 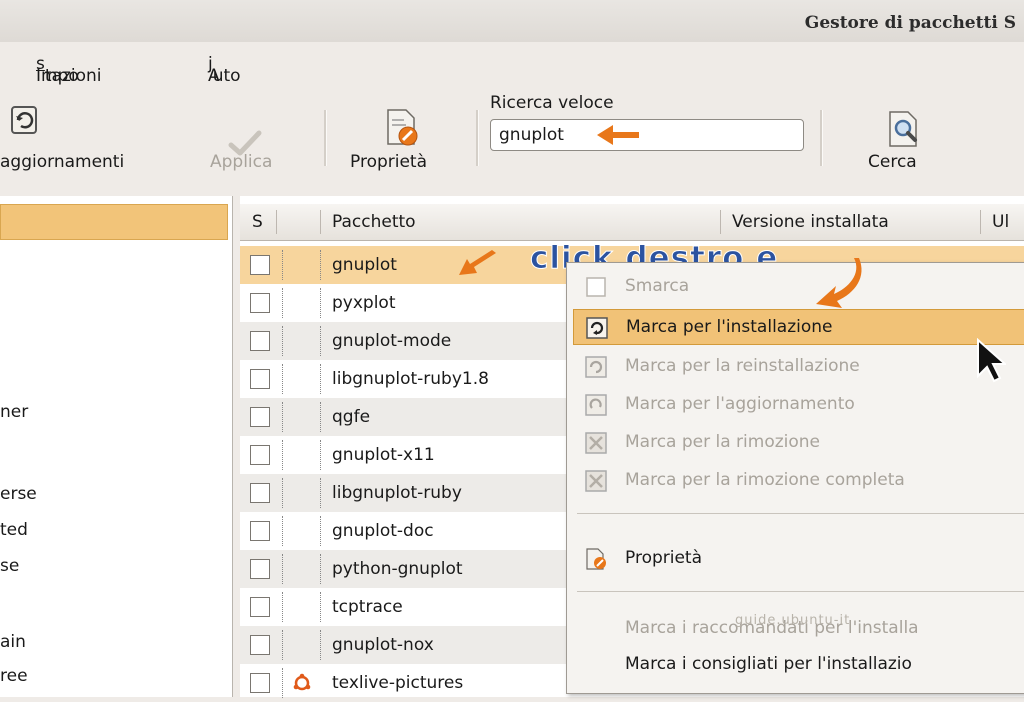 What do you see at coordinates (1000, 222) in the screenshot?
I see `column-header-latest-version: Ul` at bounding box center [1000, 222].